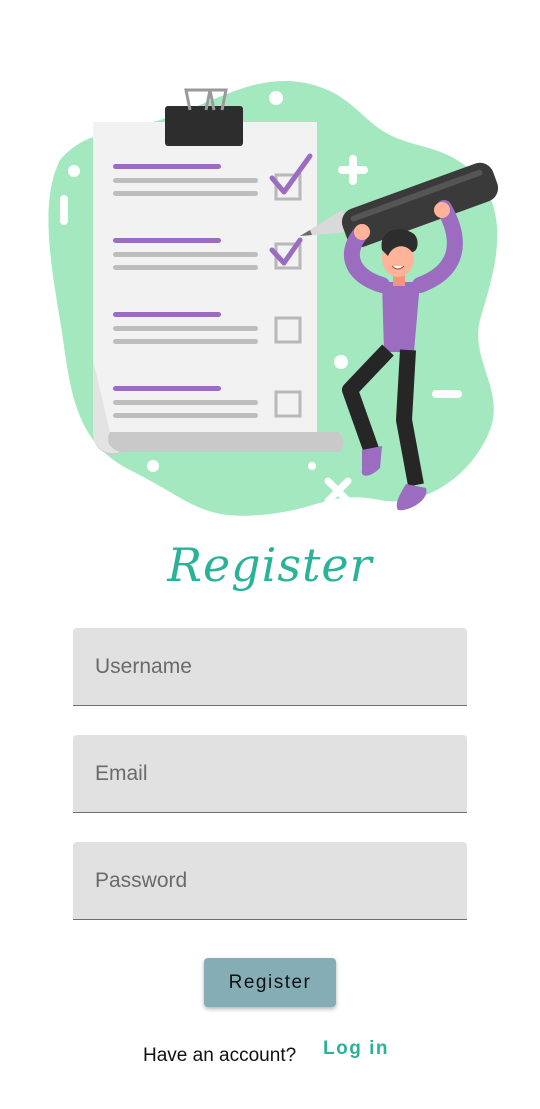 The width and height of the screenshot is (540, 1109). I want to click on login-link: Log in, so click(356, 1049).